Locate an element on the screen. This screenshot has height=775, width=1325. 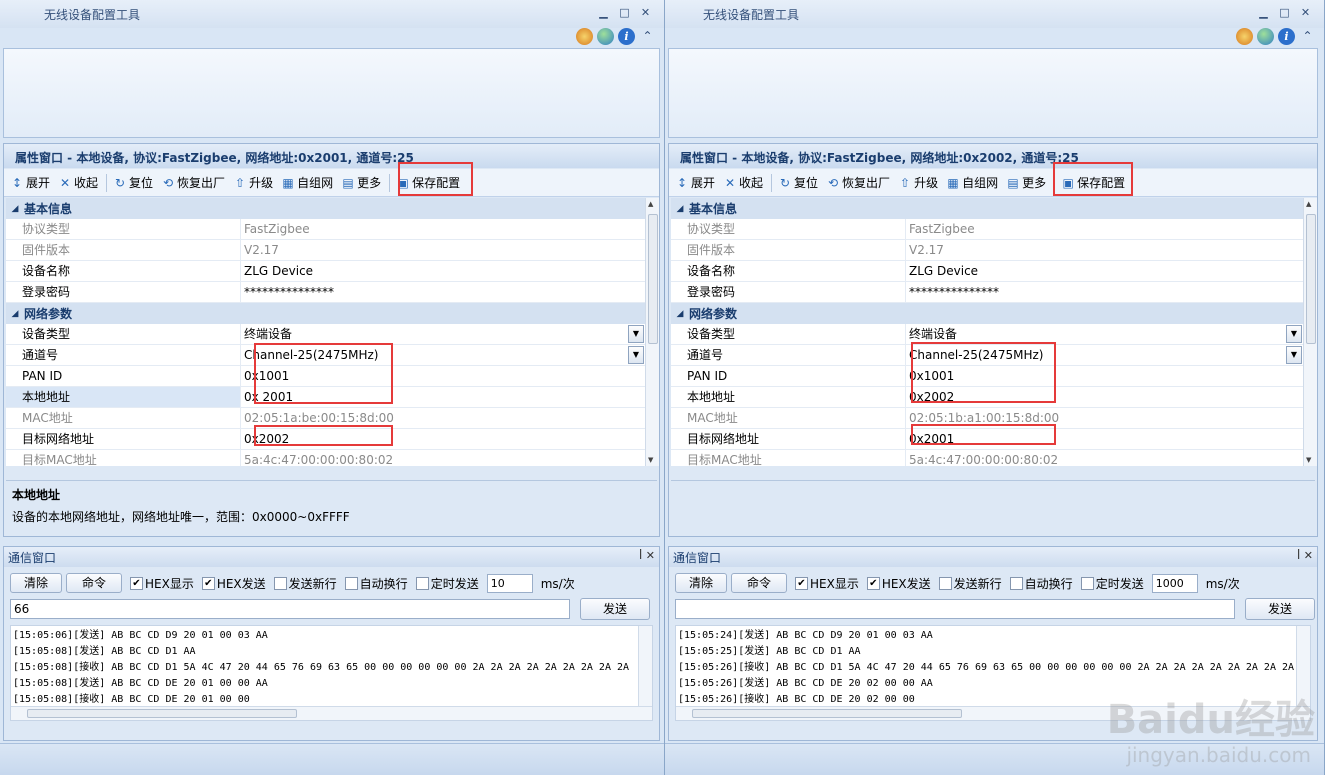
interval-input is located at coordinates (1174, 583).